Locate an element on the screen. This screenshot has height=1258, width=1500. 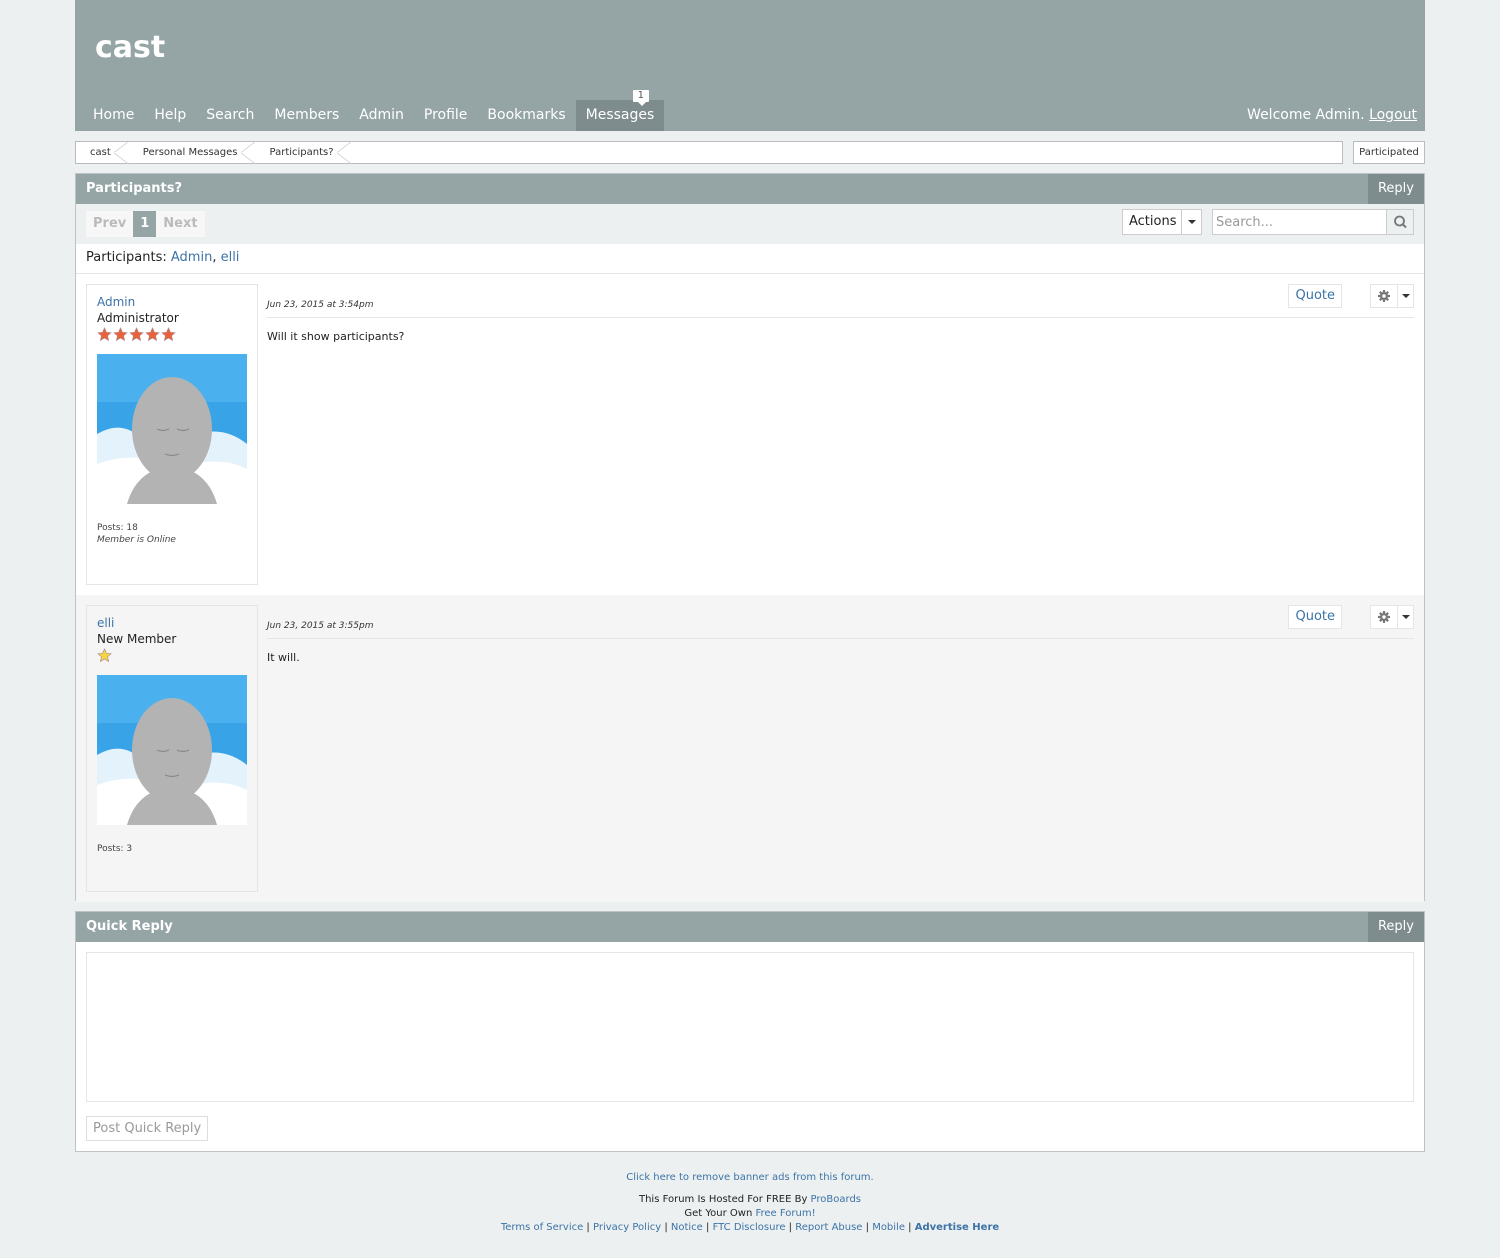
thread-title: Participants? is located at coordinates (134, 188).